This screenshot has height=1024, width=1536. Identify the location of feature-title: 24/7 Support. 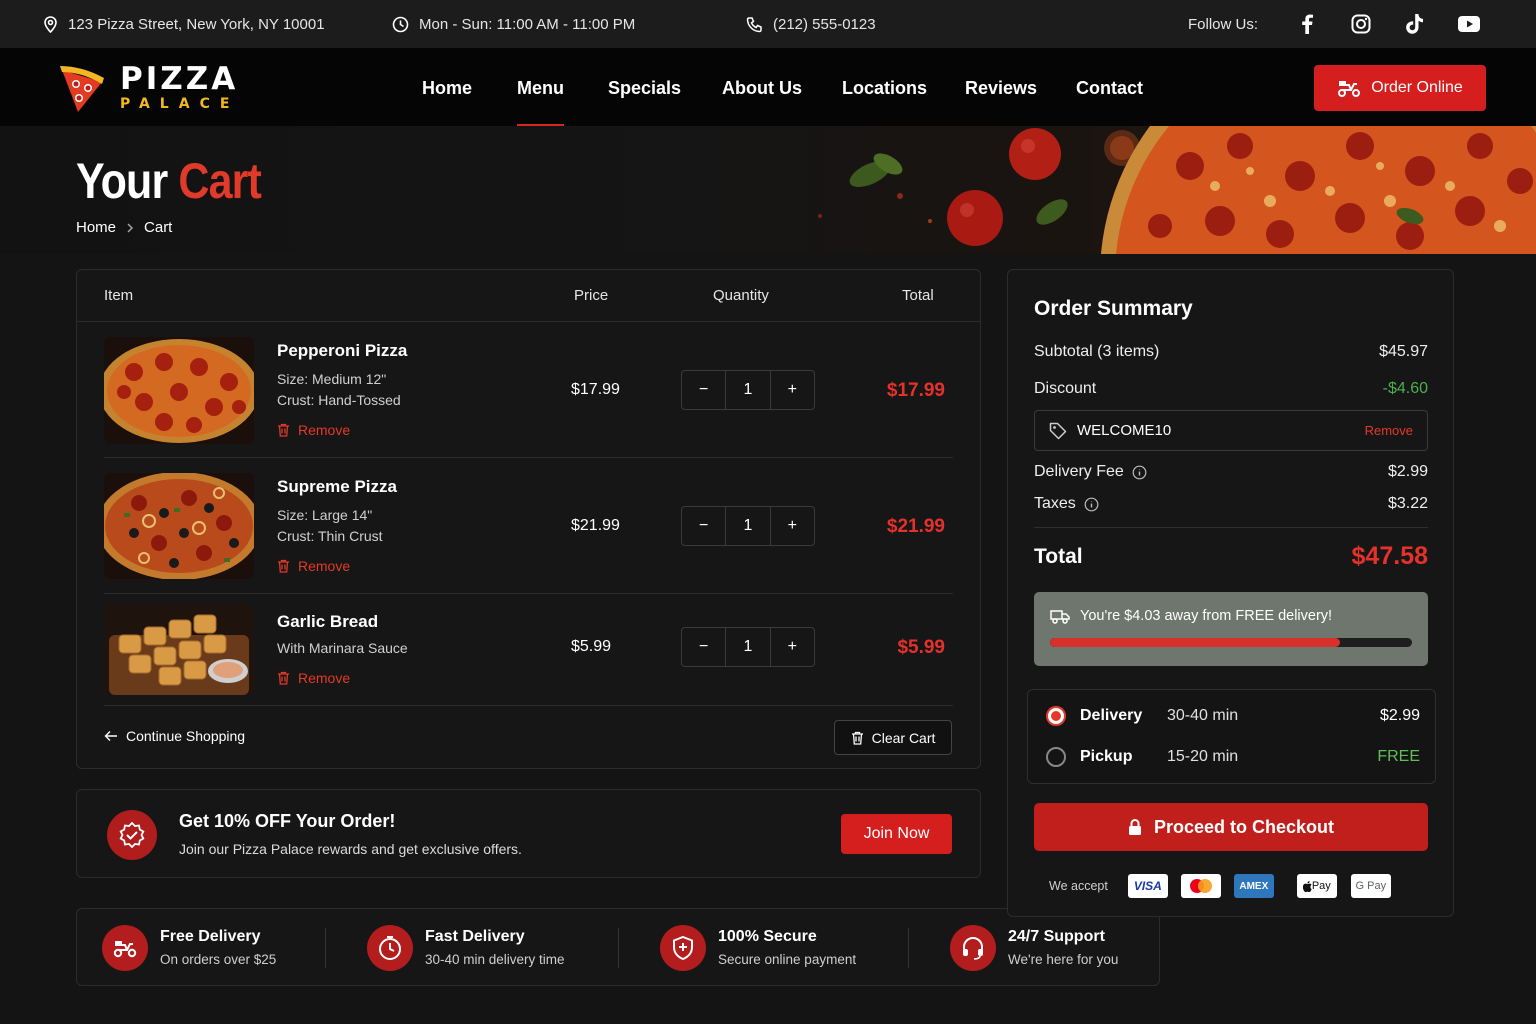
(1056, 936).